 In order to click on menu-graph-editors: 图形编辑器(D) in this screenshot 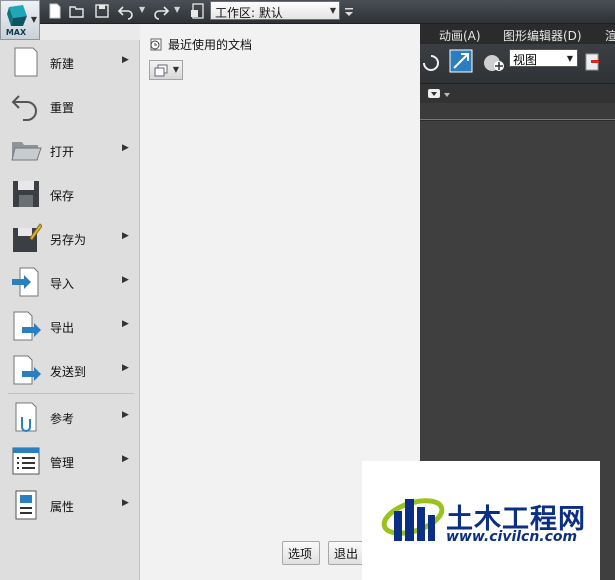, I will do `click(542, 35)`.